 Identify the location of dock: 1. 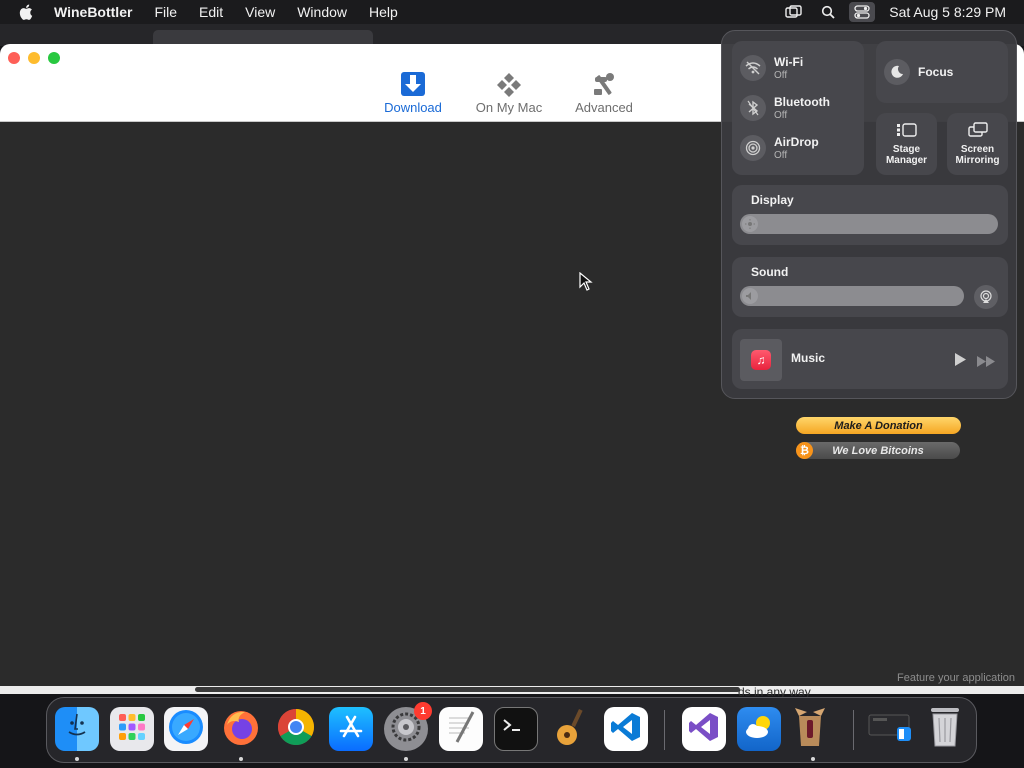
(511, 730).